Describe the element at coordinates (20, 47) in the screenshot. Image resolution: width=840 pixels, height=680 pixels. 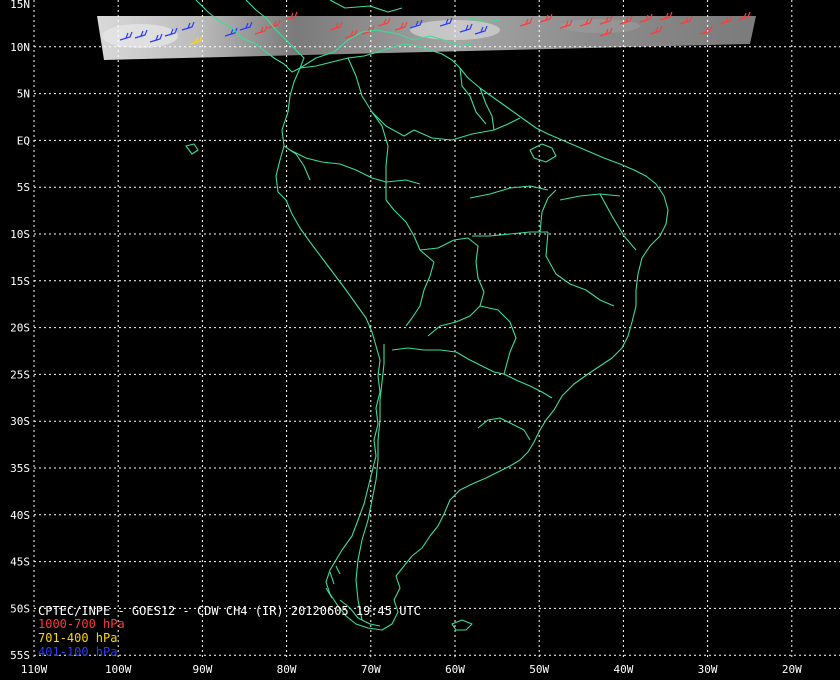
I see `latitude-label: 10N` at that location.